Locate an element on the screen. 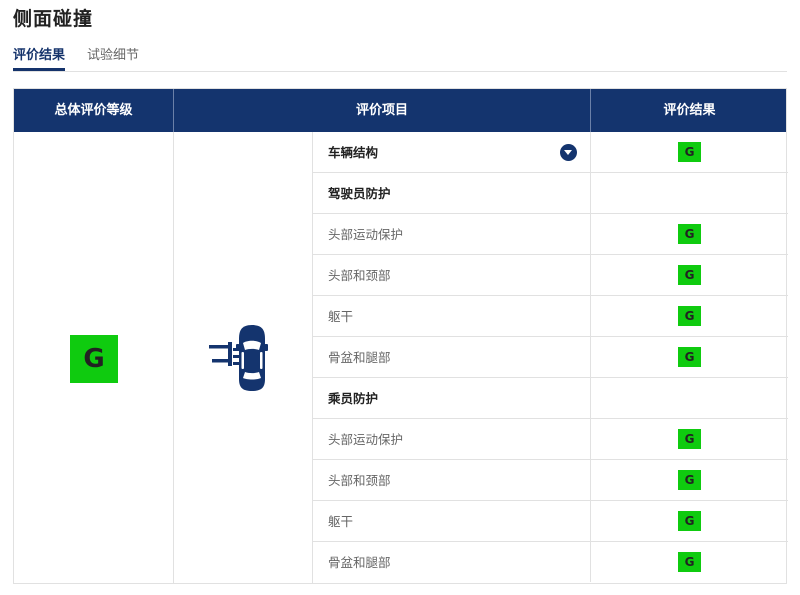  page-title: 侧面碰撞 is located at coordinates (53, 19).